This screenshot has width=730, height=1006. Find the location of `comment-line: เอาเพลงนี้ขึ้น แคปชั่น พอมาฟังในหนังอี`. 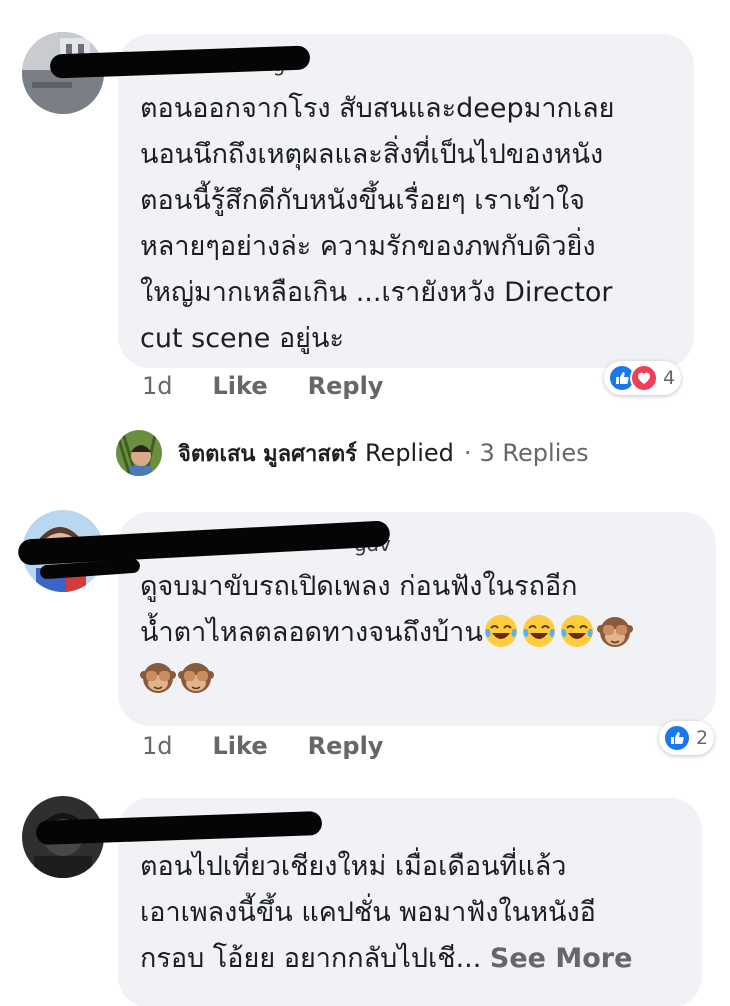

comment-line: เอาเพลงนี้ขึ้น แคปชั่น พอมาฟังในหนังอี is located at coordinates (368, 912).